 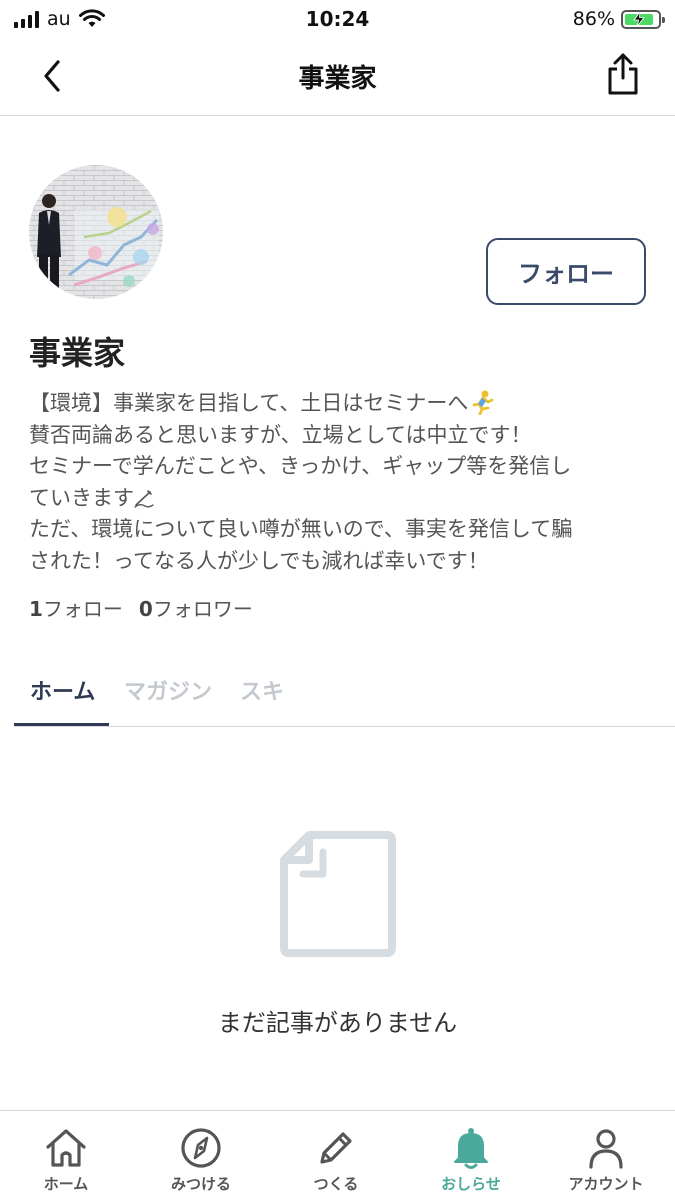 I want to click on tabbar-item-home: ホーム, so click(x=66, y=1159).